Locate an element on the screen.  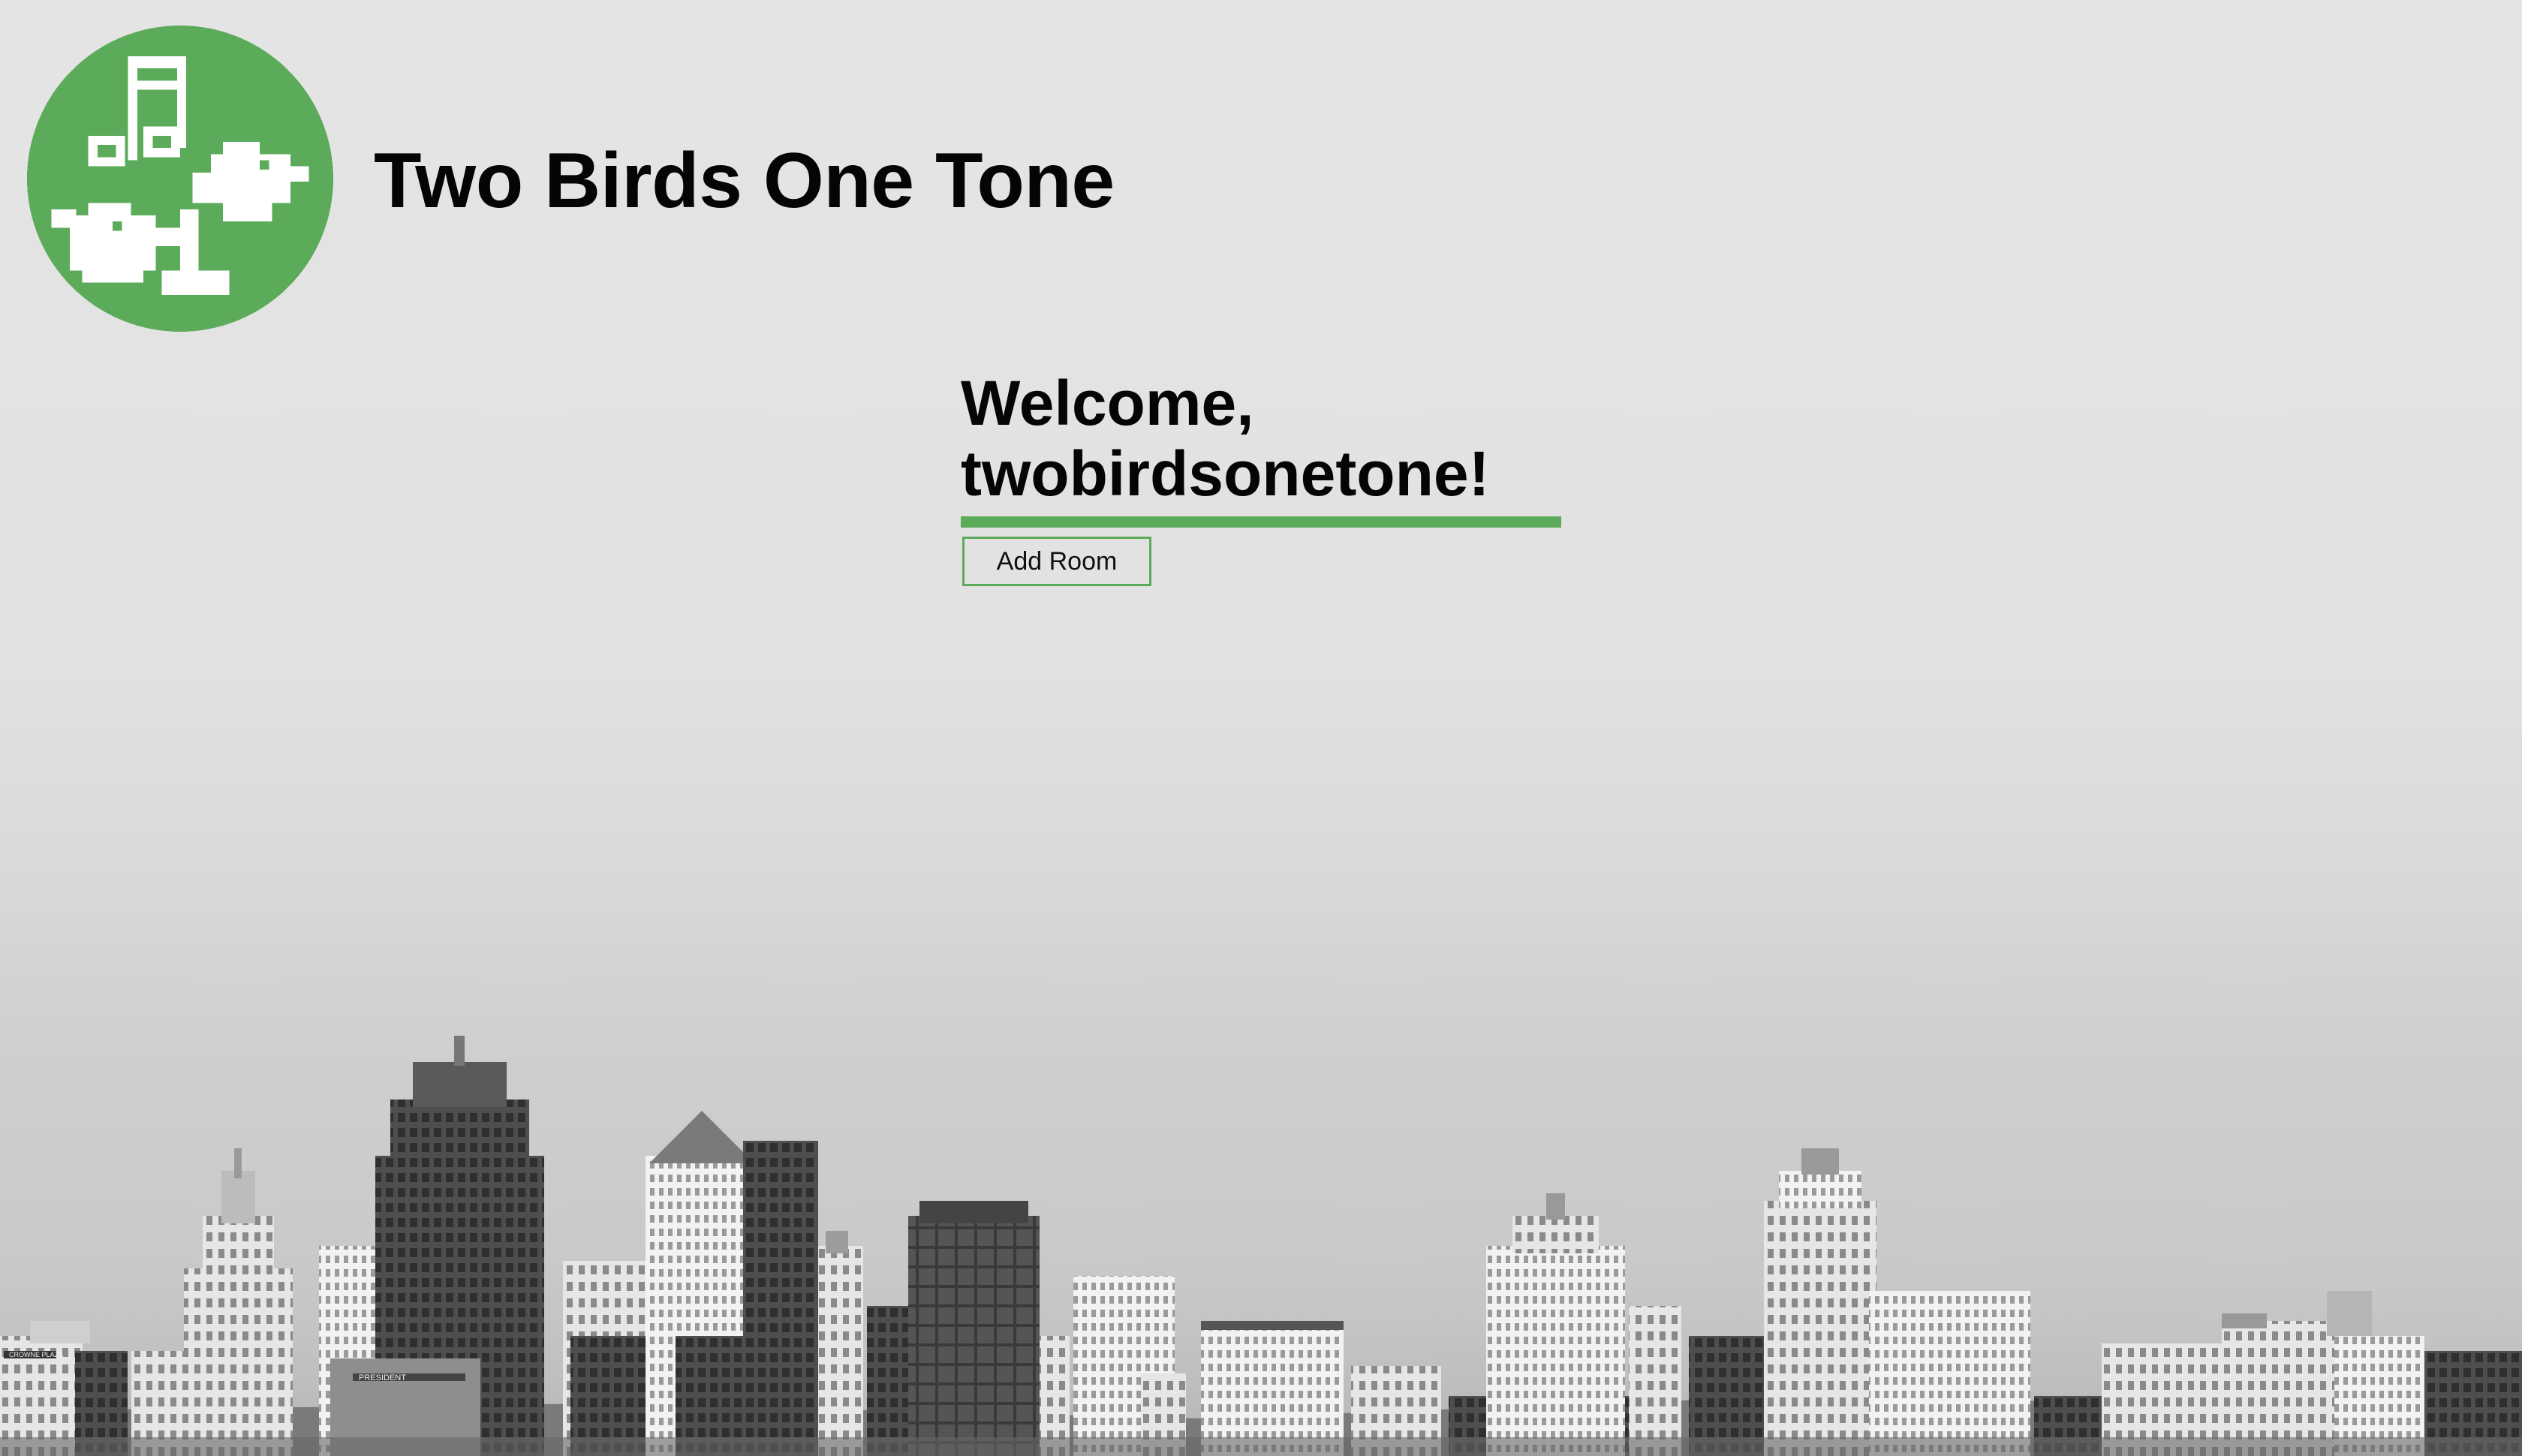
welcome-underline is located at coordinates (1261, 522).